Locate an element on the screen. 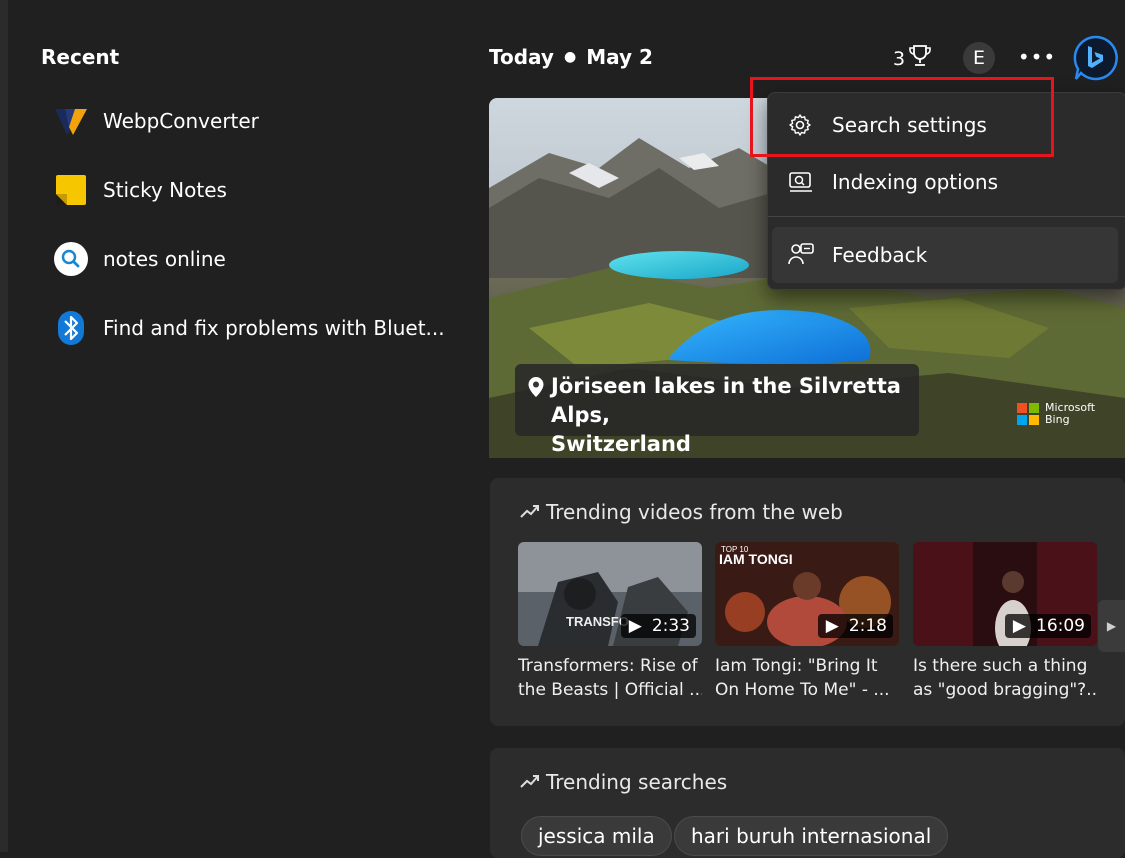  date-label: May 2 is located at coordinates (619, 57).